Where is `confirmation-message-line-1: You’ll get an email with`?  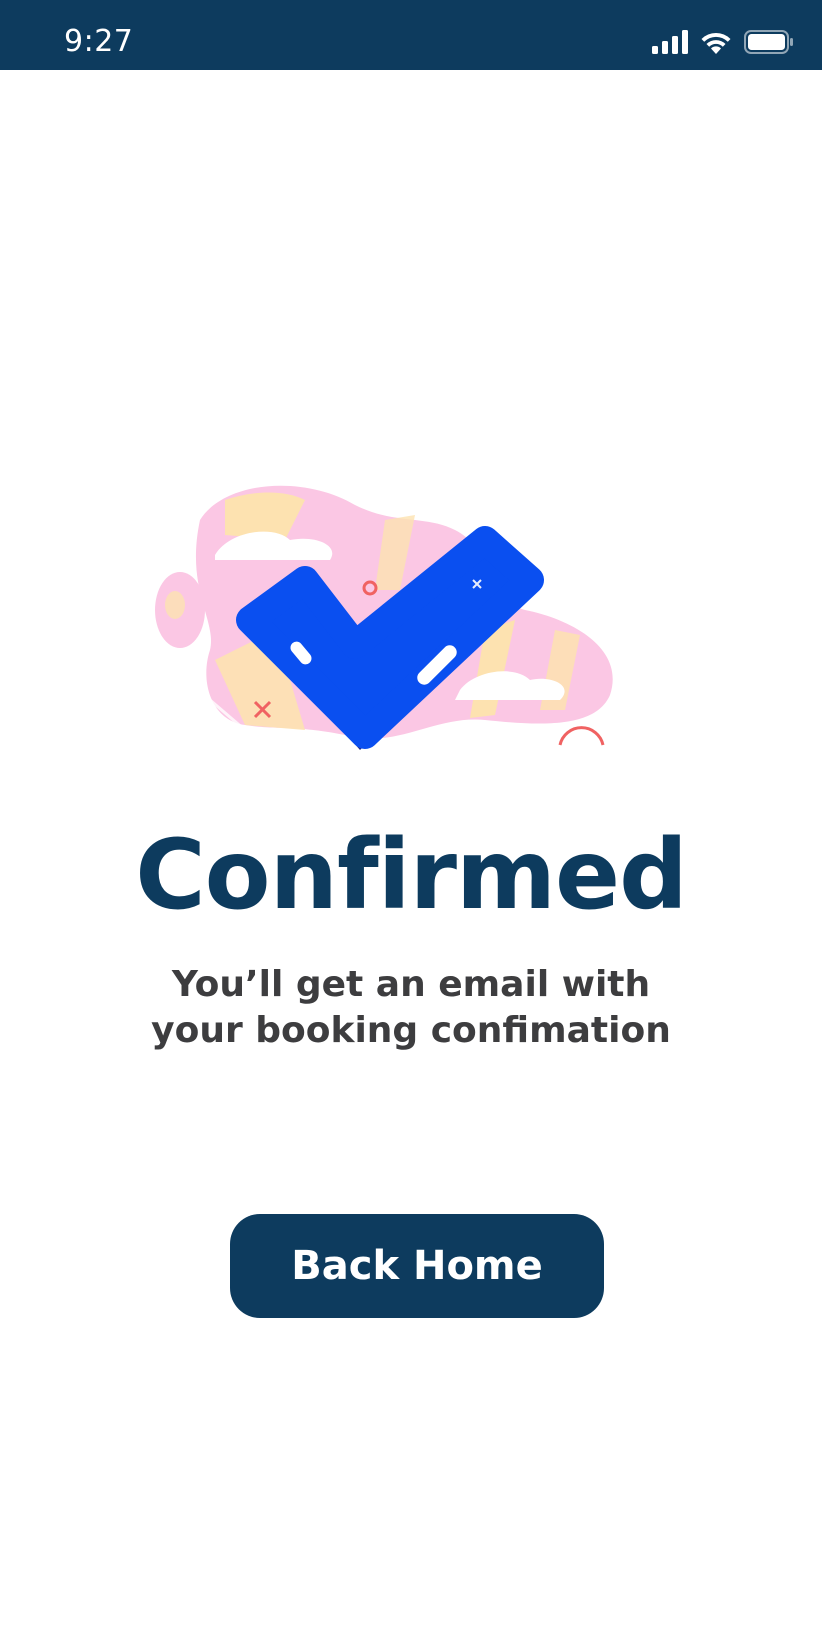 confirmation-message-line-1: You’ll get an email with is located at coordinates (411, 984).